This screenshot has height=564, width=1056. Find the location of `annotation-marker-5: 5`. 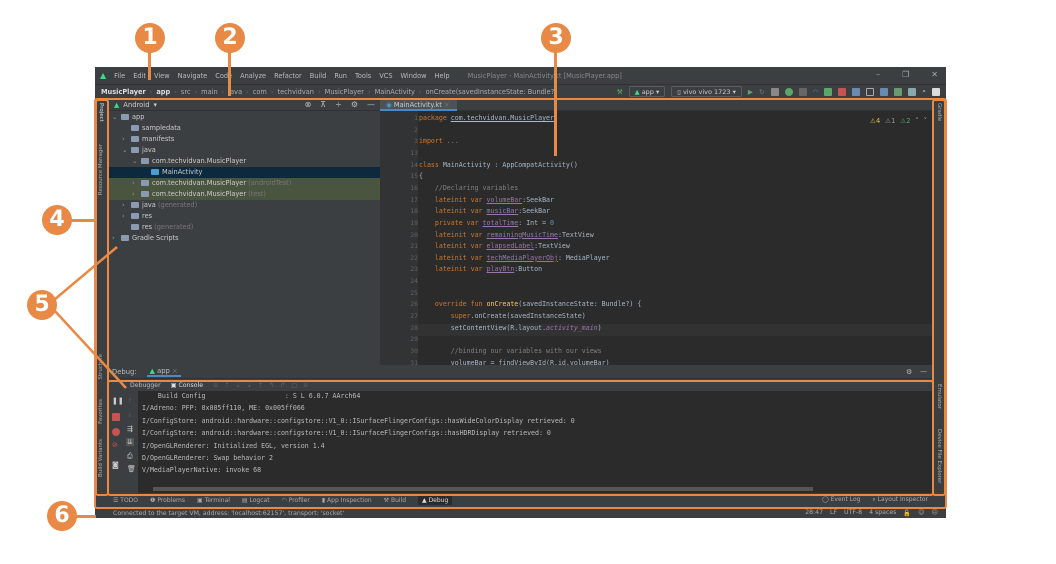

annotation-marker-5: 5 is located at coordinates (42, 305).